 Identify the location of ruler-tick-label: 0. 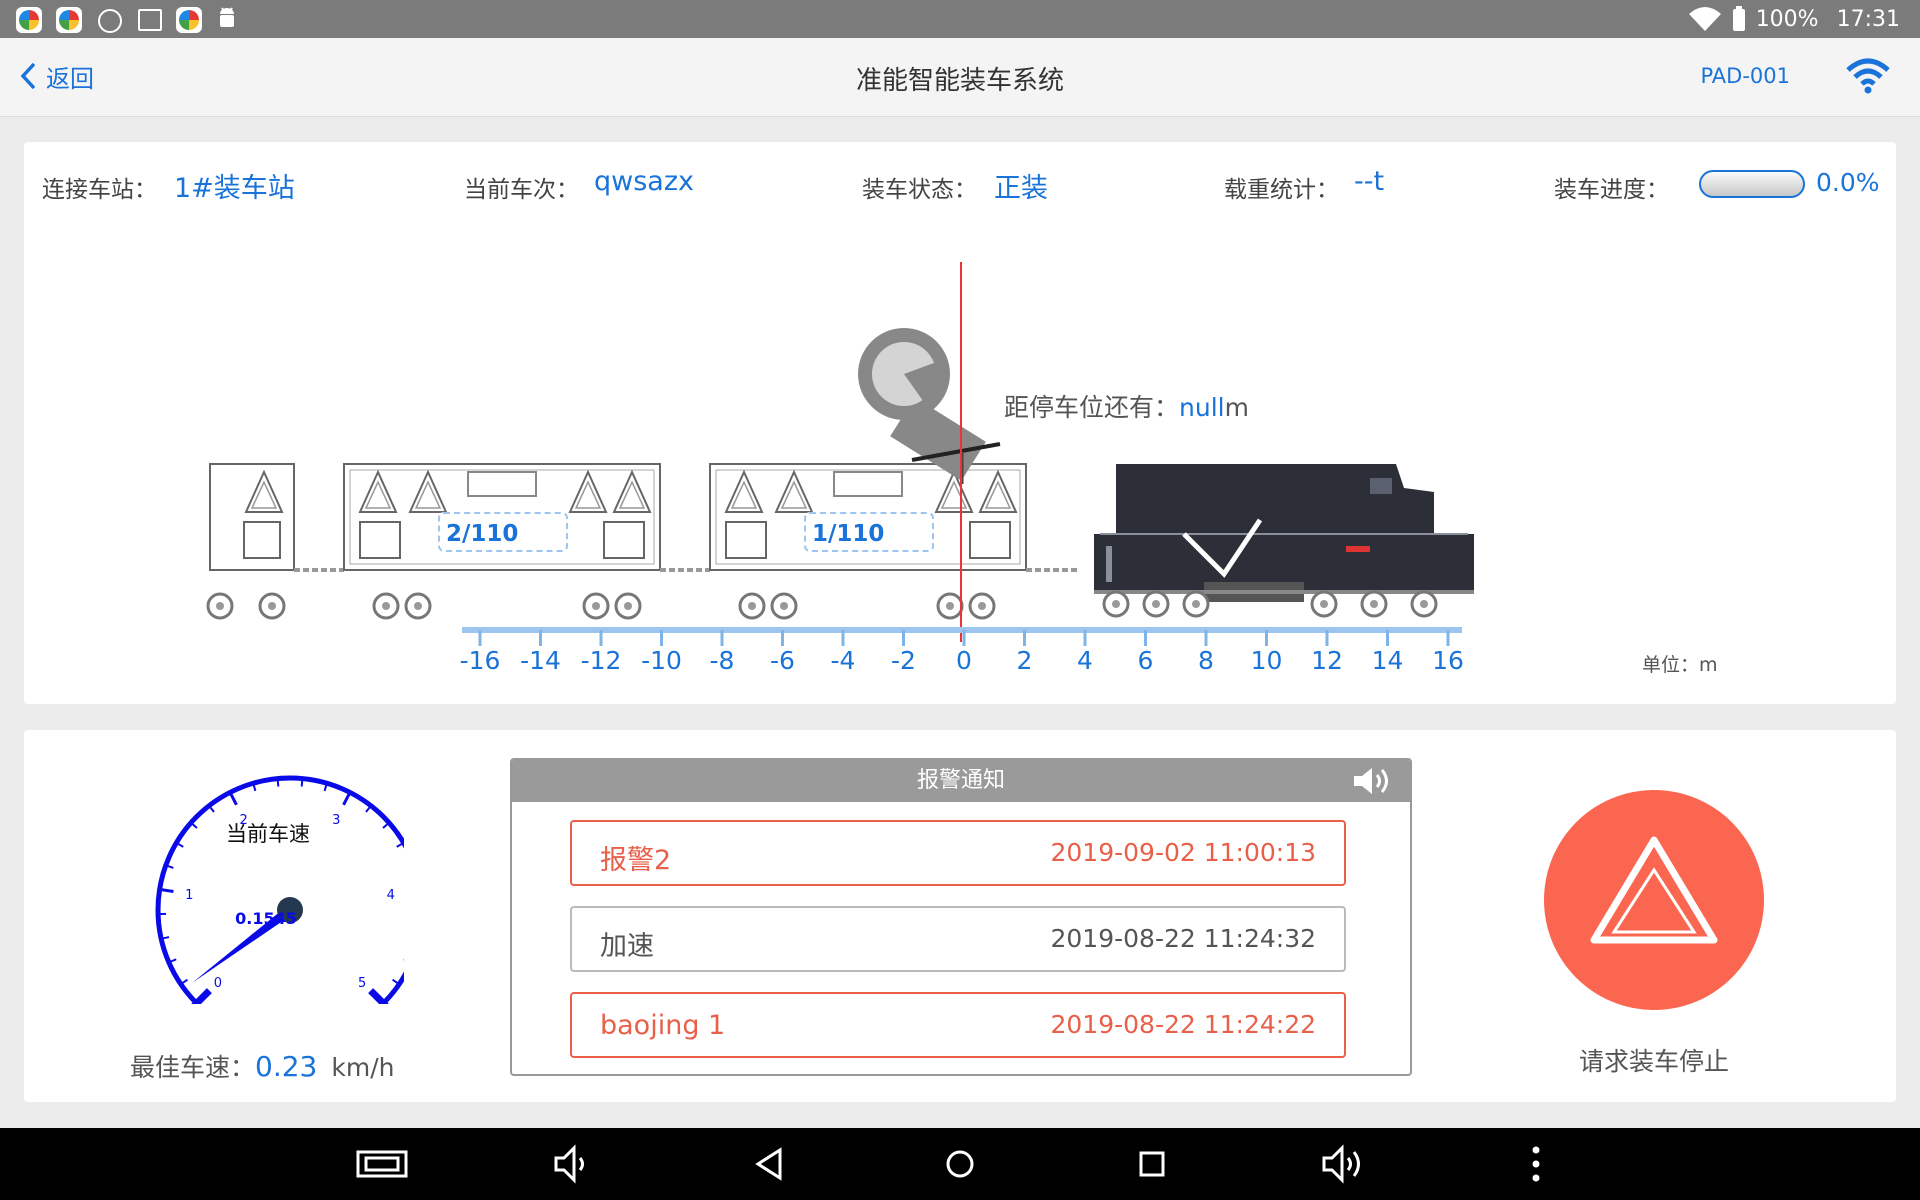
(964, 660).